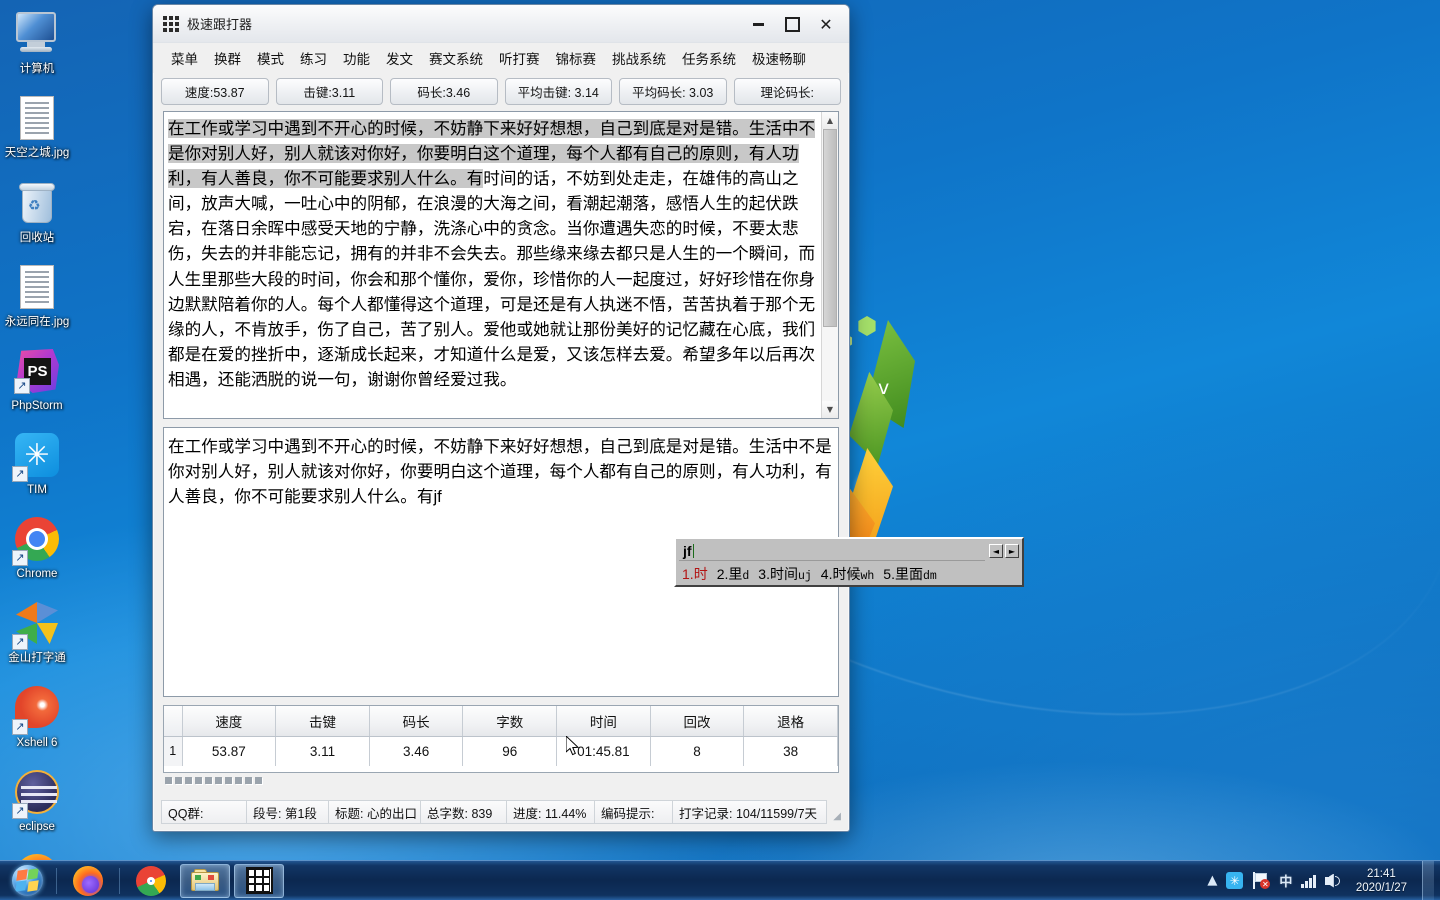  Describe the element at coordinates (693, 550) in the screenshot. I see `ime-caret` at that location.